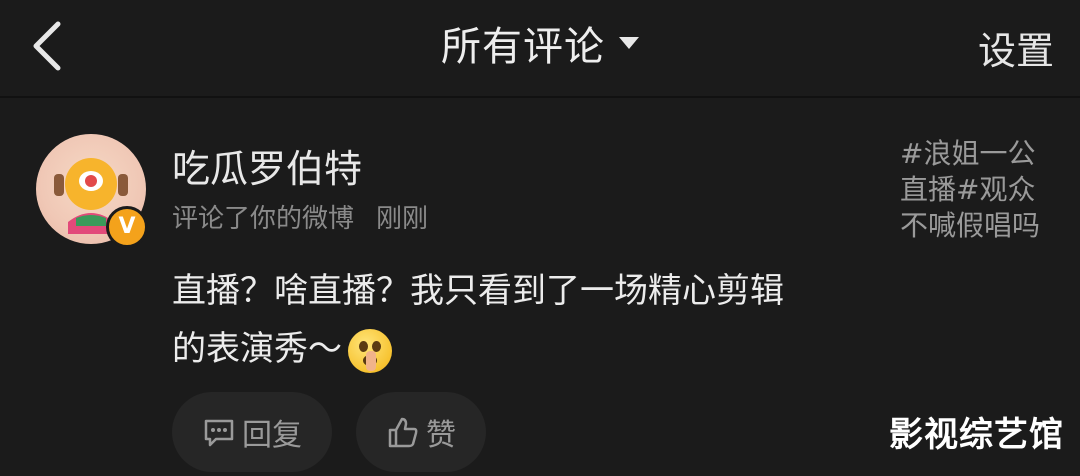 The image size is (1080, 476). I want to click on comment-text-line-2: 的表演秀～, so click(257, 349).